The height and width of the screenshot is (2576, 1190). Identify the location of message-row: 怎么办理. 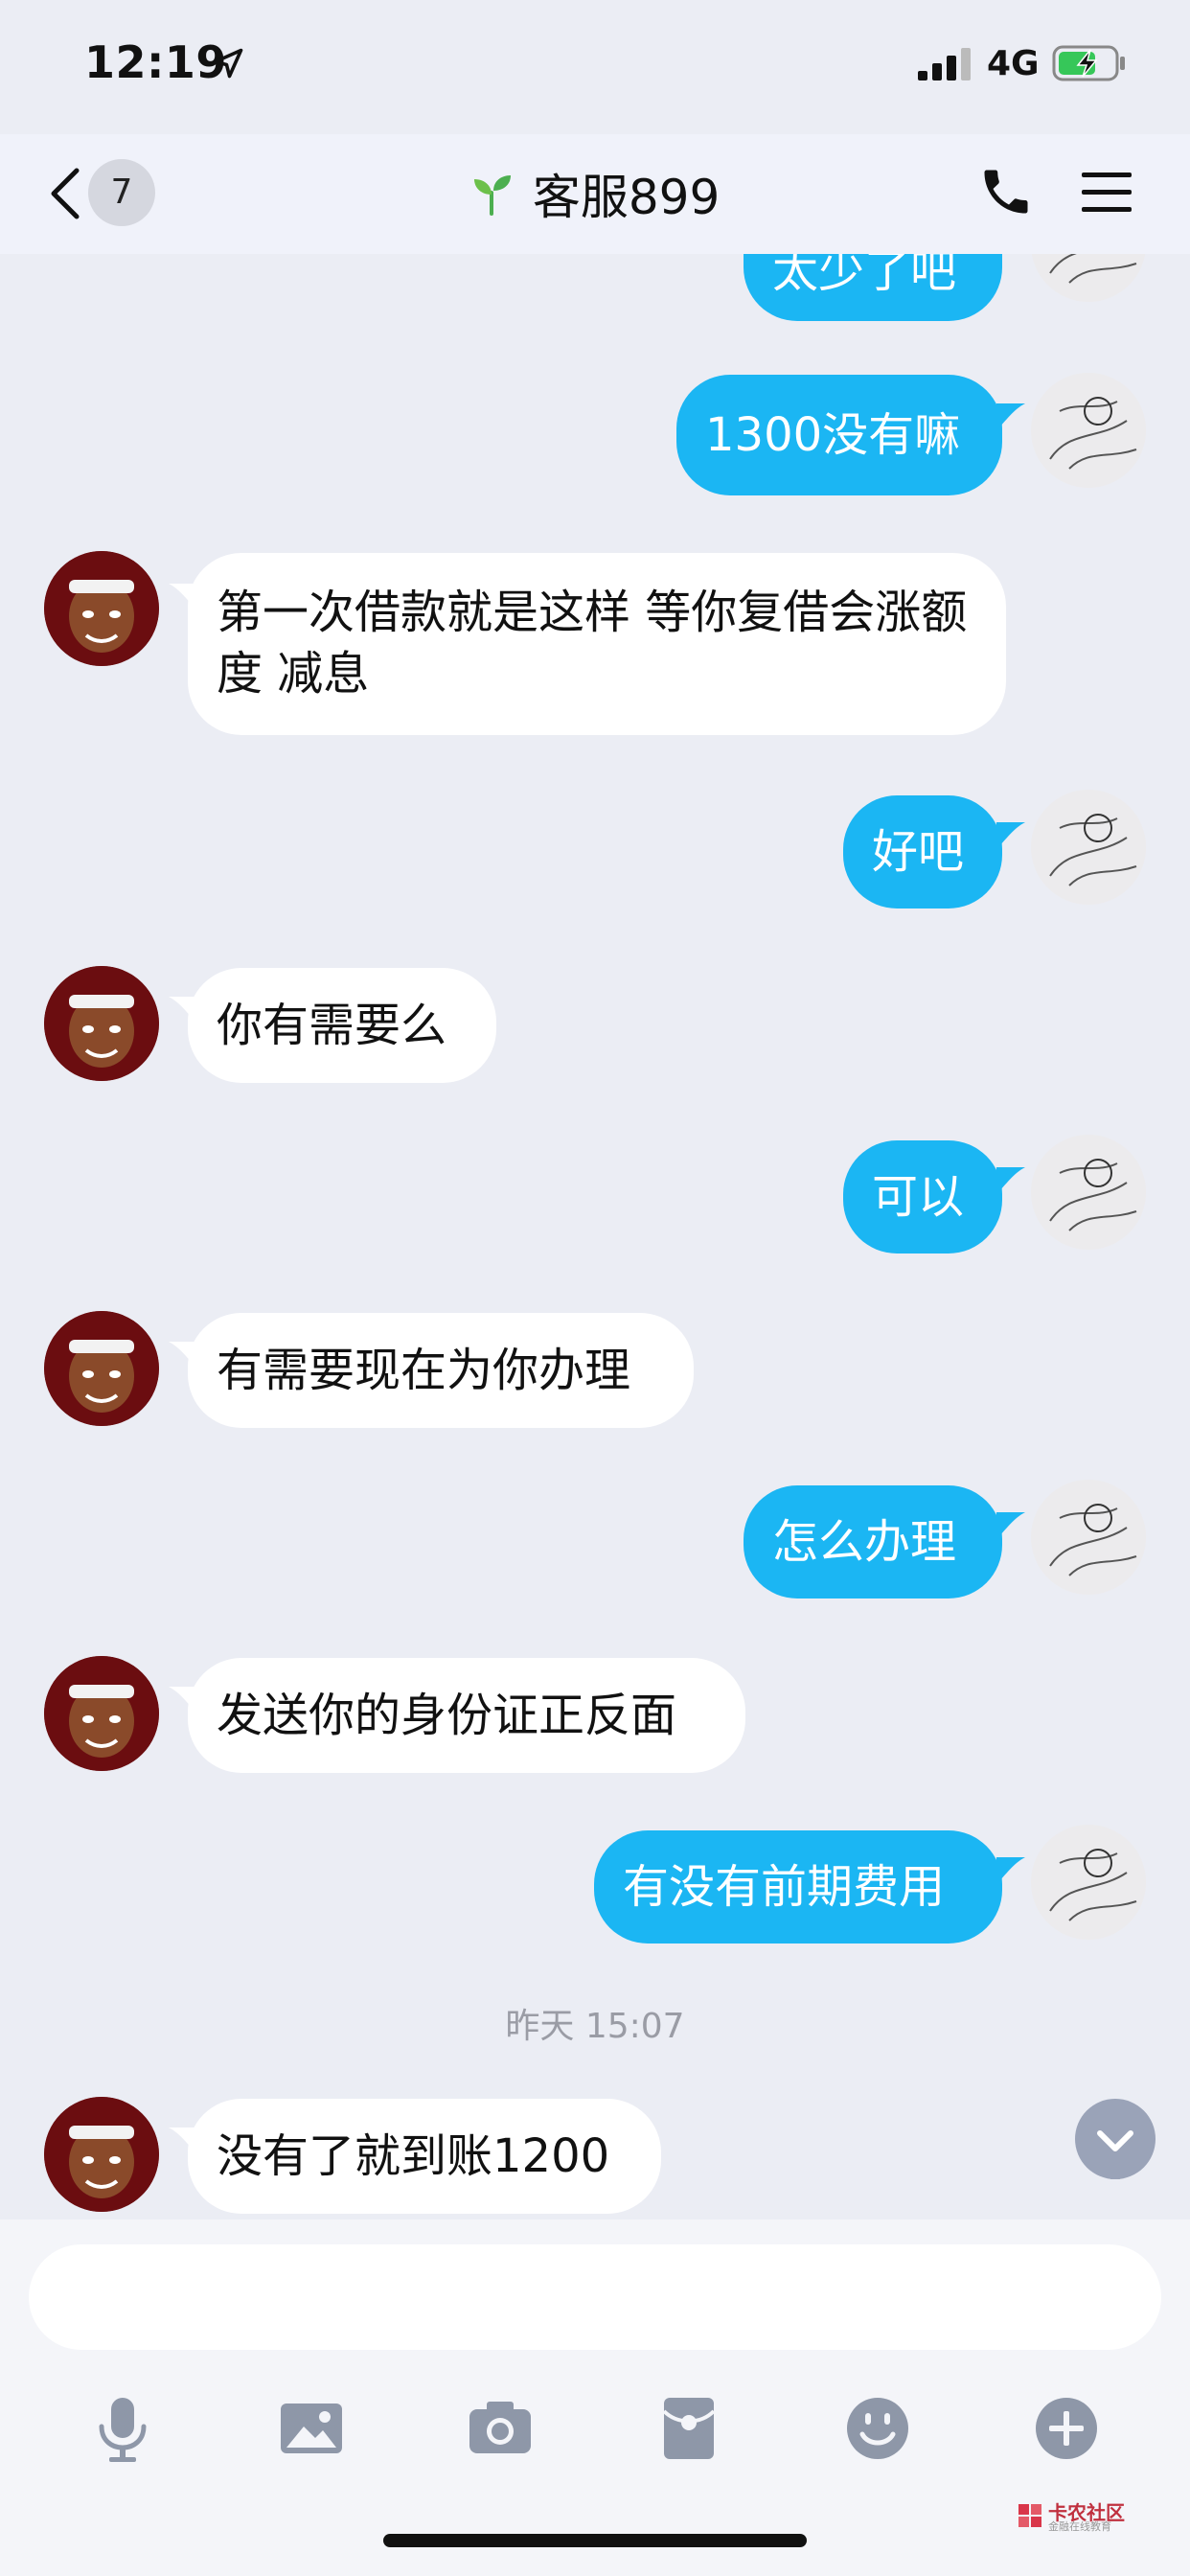
(595, 1539).